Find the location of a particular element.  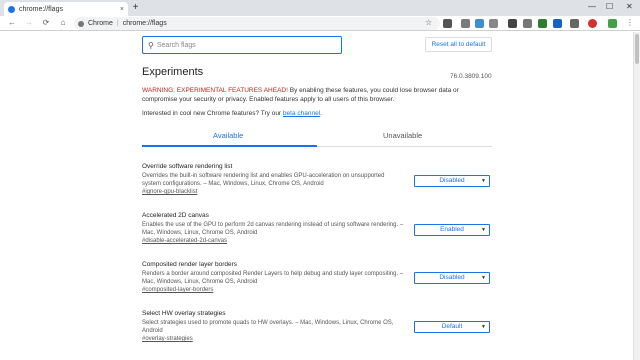

search-input: ⚲ Search flags is located at coordinates (242, 45).